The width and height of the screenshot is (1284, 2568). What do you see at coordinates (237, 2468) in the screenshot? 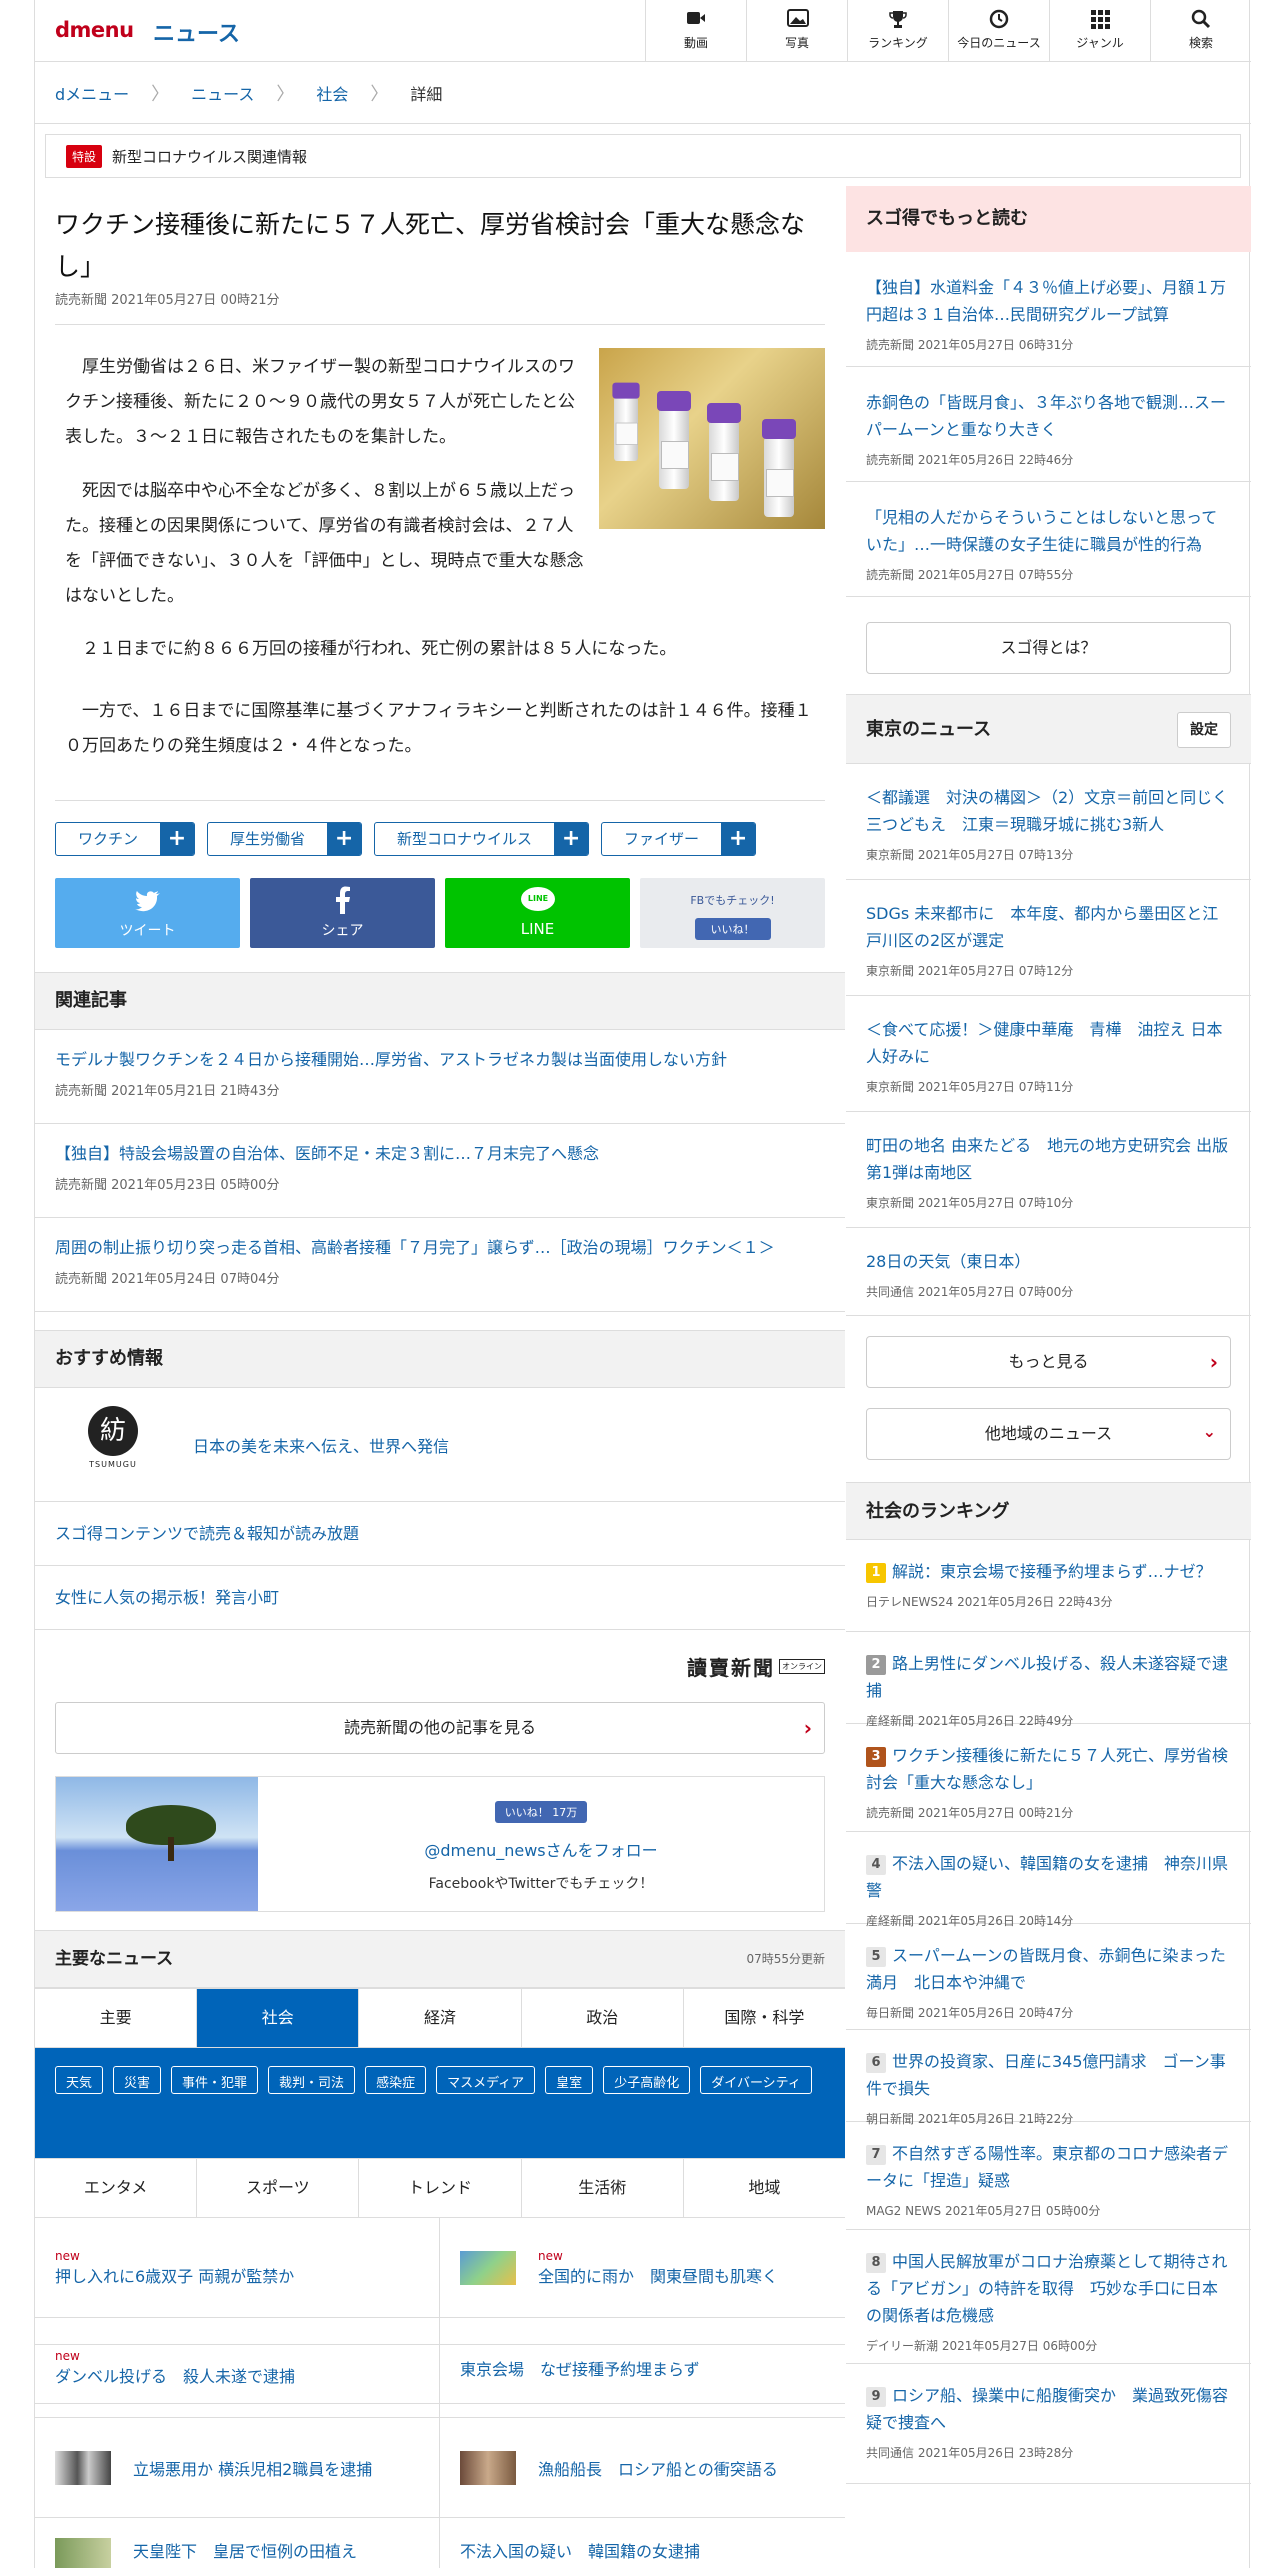
I see `news-item: 立場悪用か 横浜児相2職員を逮捕` at bounding box center [237, 2468].